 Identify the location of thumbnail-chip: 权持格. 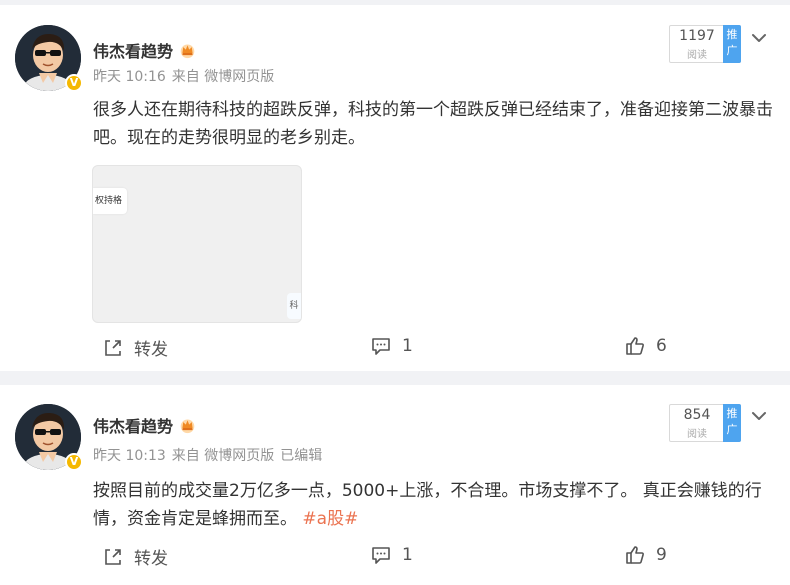
(110, 201).